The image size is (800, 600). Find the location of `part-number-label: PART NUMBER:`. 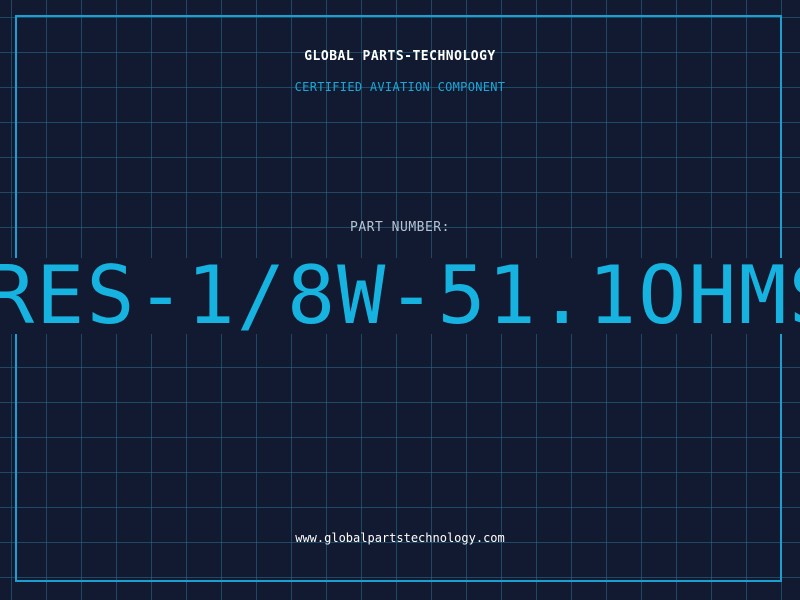

part-number-label: PART NUMBER: is located at coordinates (400, 227).